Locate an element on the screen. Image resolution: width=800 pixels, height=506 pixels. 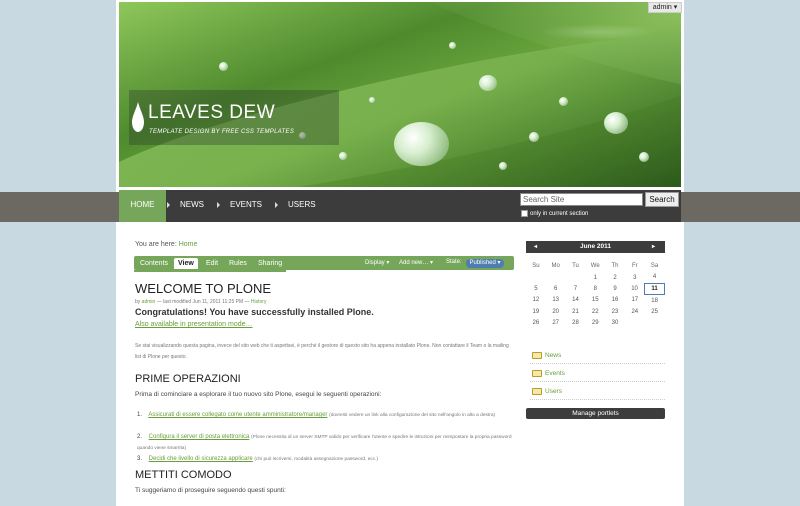
calendar-day: 17 is located at coordinates (635, 300).